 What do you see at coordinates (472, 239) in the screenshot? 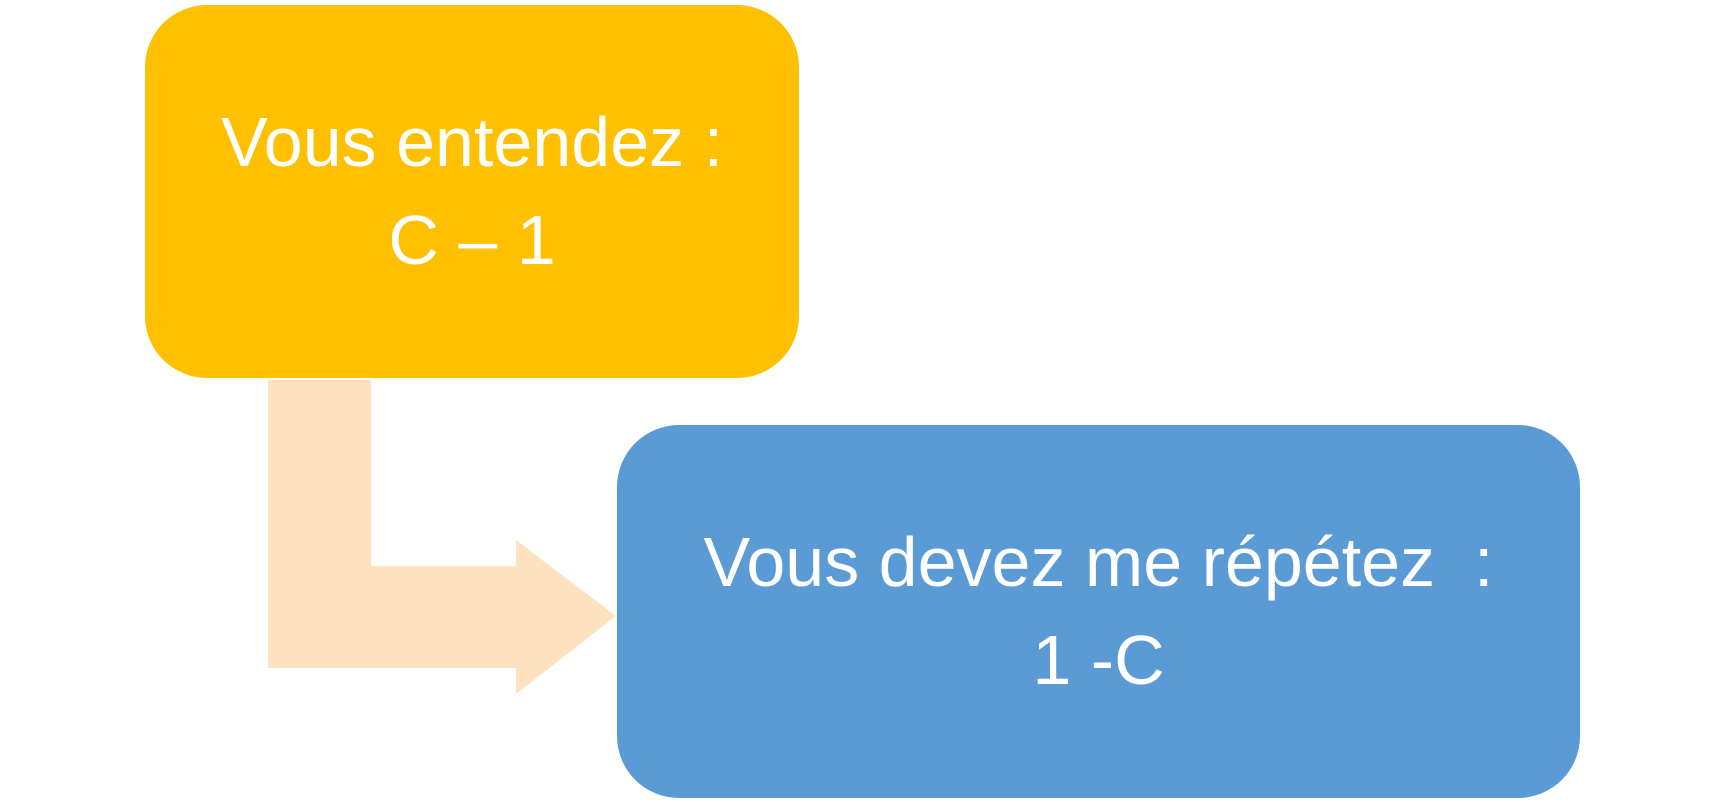
I see `heard-box-value: C – 1` at bounding box center [472, 239].